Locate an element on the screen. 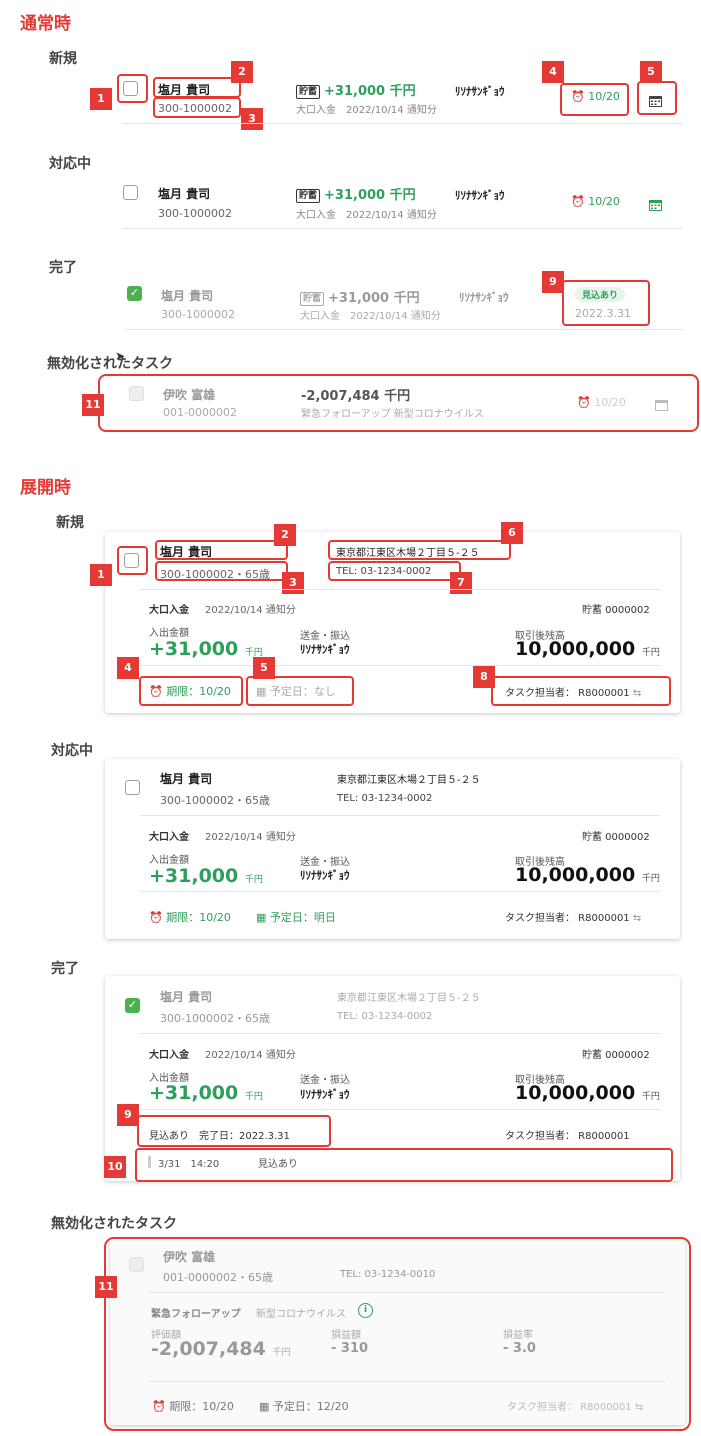 The image size is (701, 1436). subsection-new: 新規 is located at coordinates (63, 59).